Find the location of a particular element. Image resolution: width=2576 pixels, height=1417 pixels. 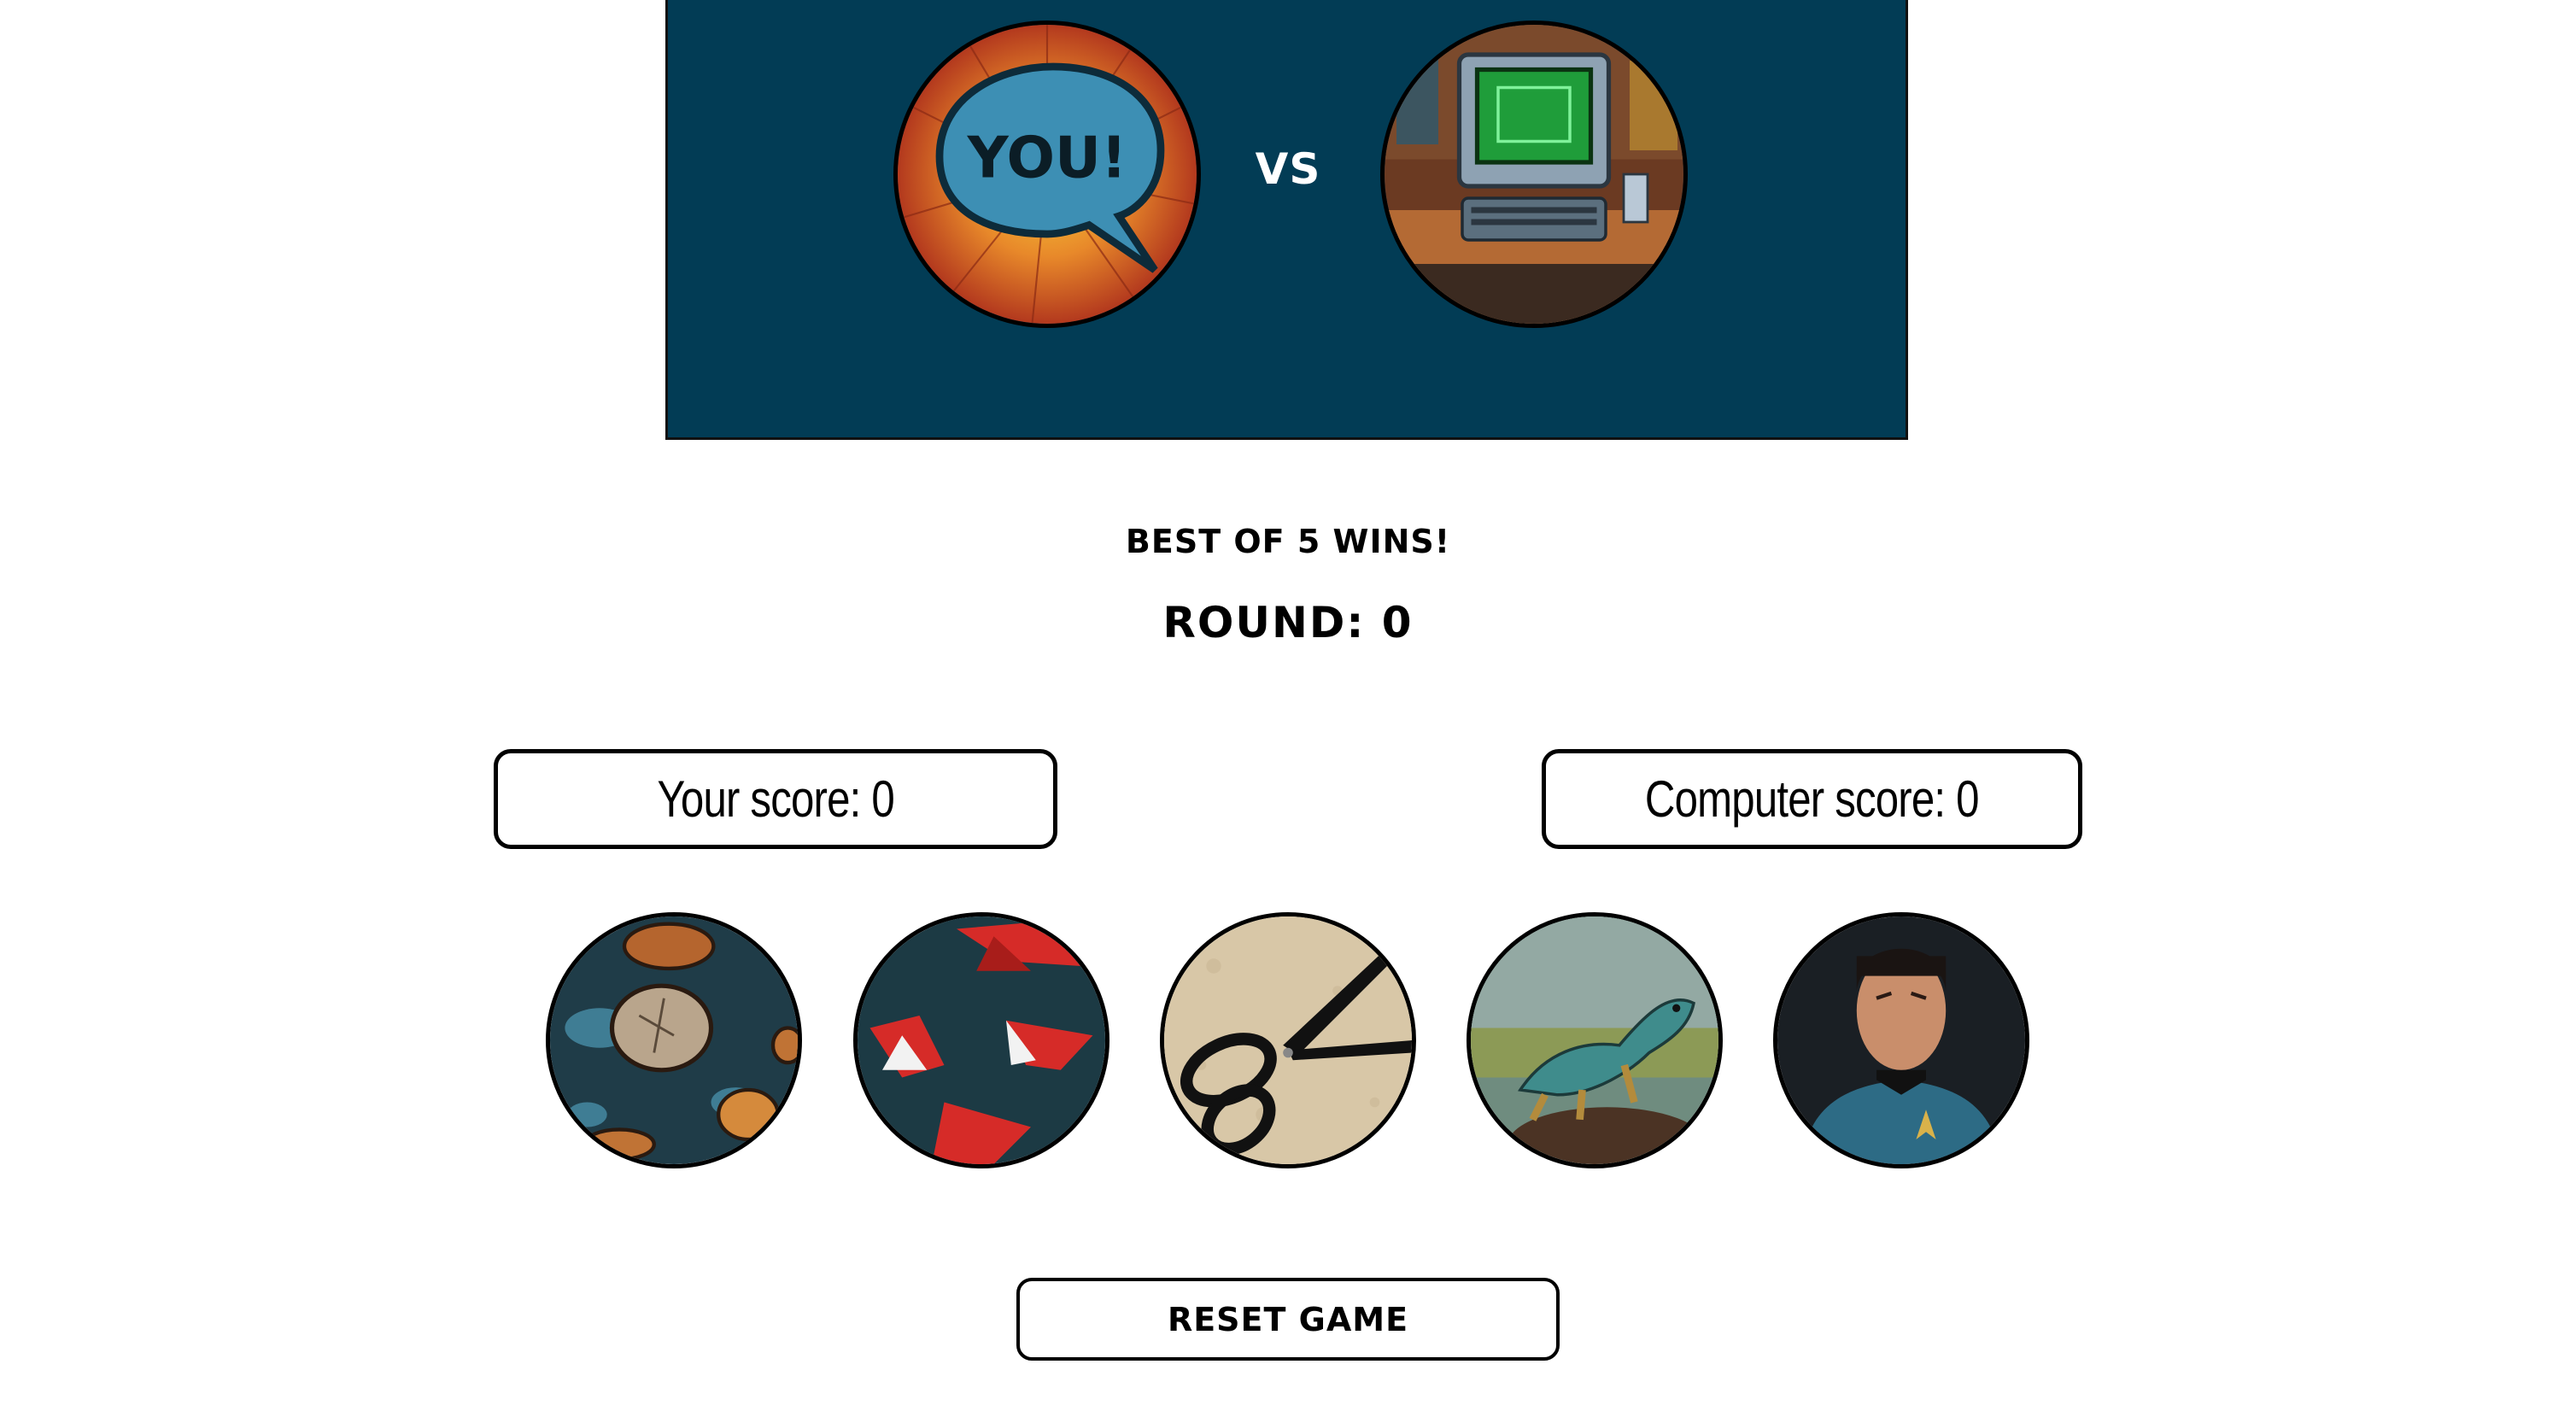

scissors-icon is located at coordinates (1288, 1040).